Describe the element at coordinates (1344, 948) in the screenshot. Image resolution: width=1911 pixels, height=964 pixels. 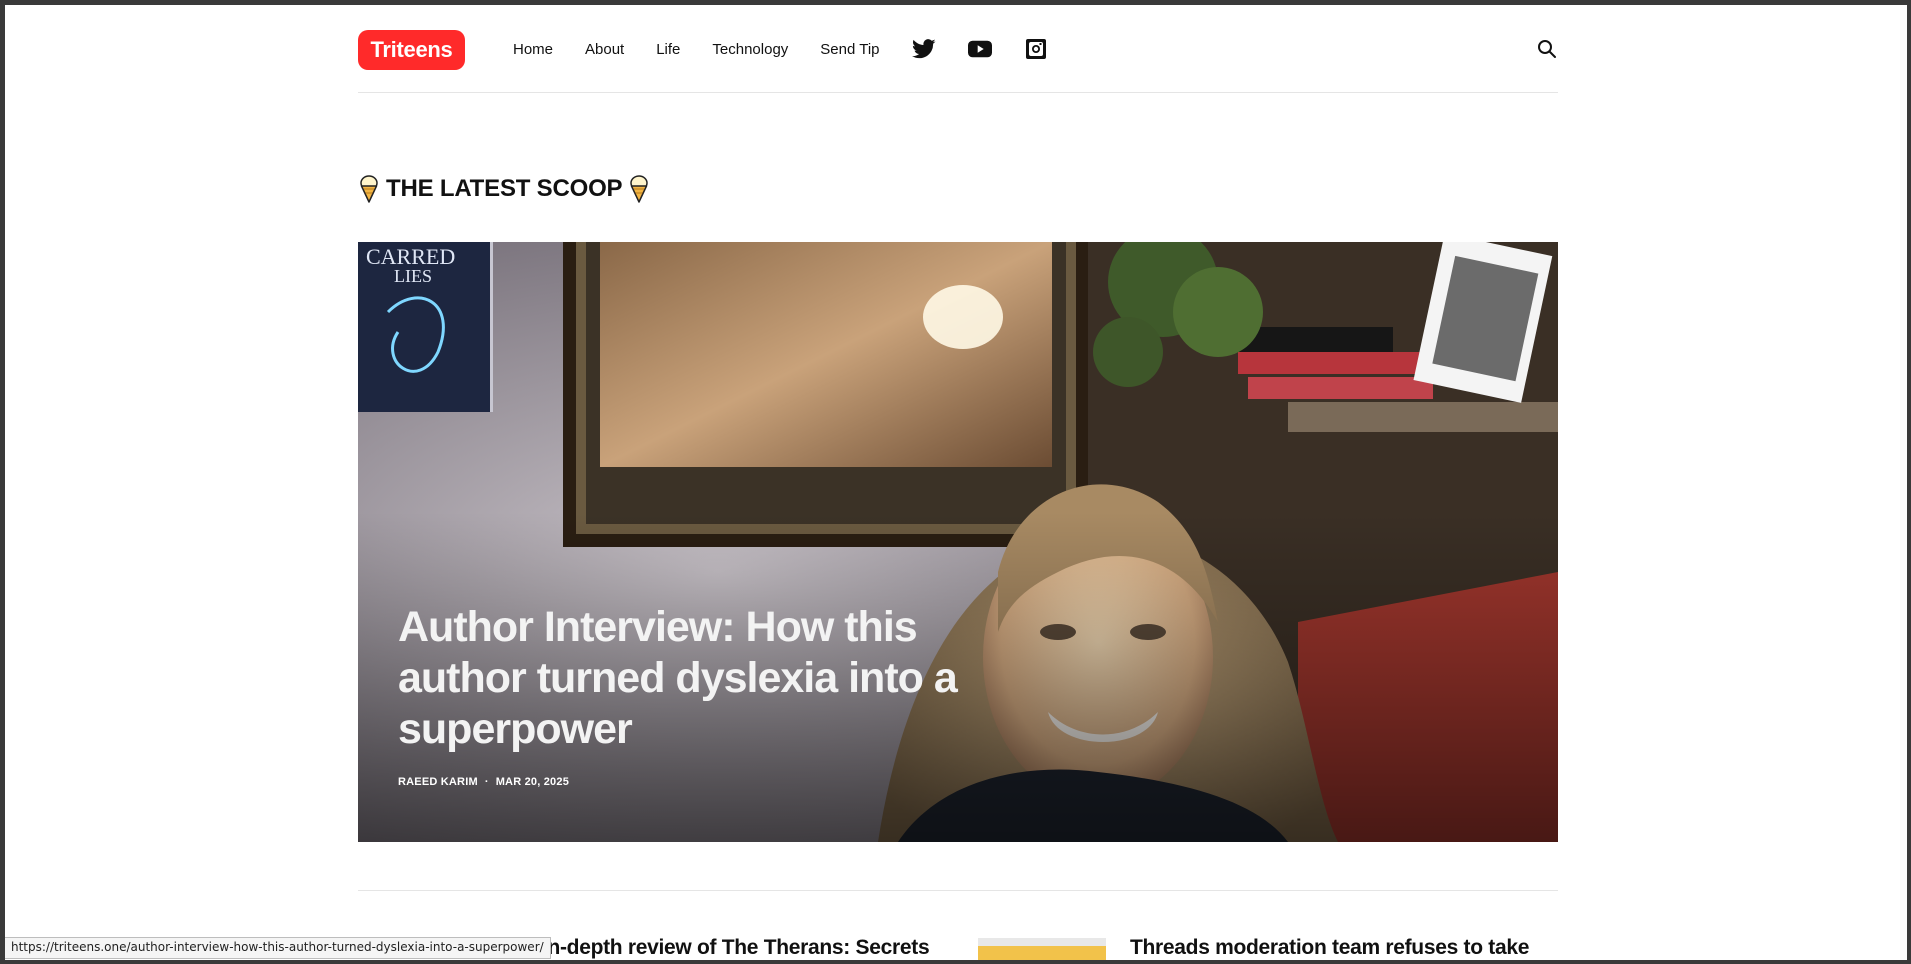
I see `article-card-title: Threads moderation team refuses to take` at that location.